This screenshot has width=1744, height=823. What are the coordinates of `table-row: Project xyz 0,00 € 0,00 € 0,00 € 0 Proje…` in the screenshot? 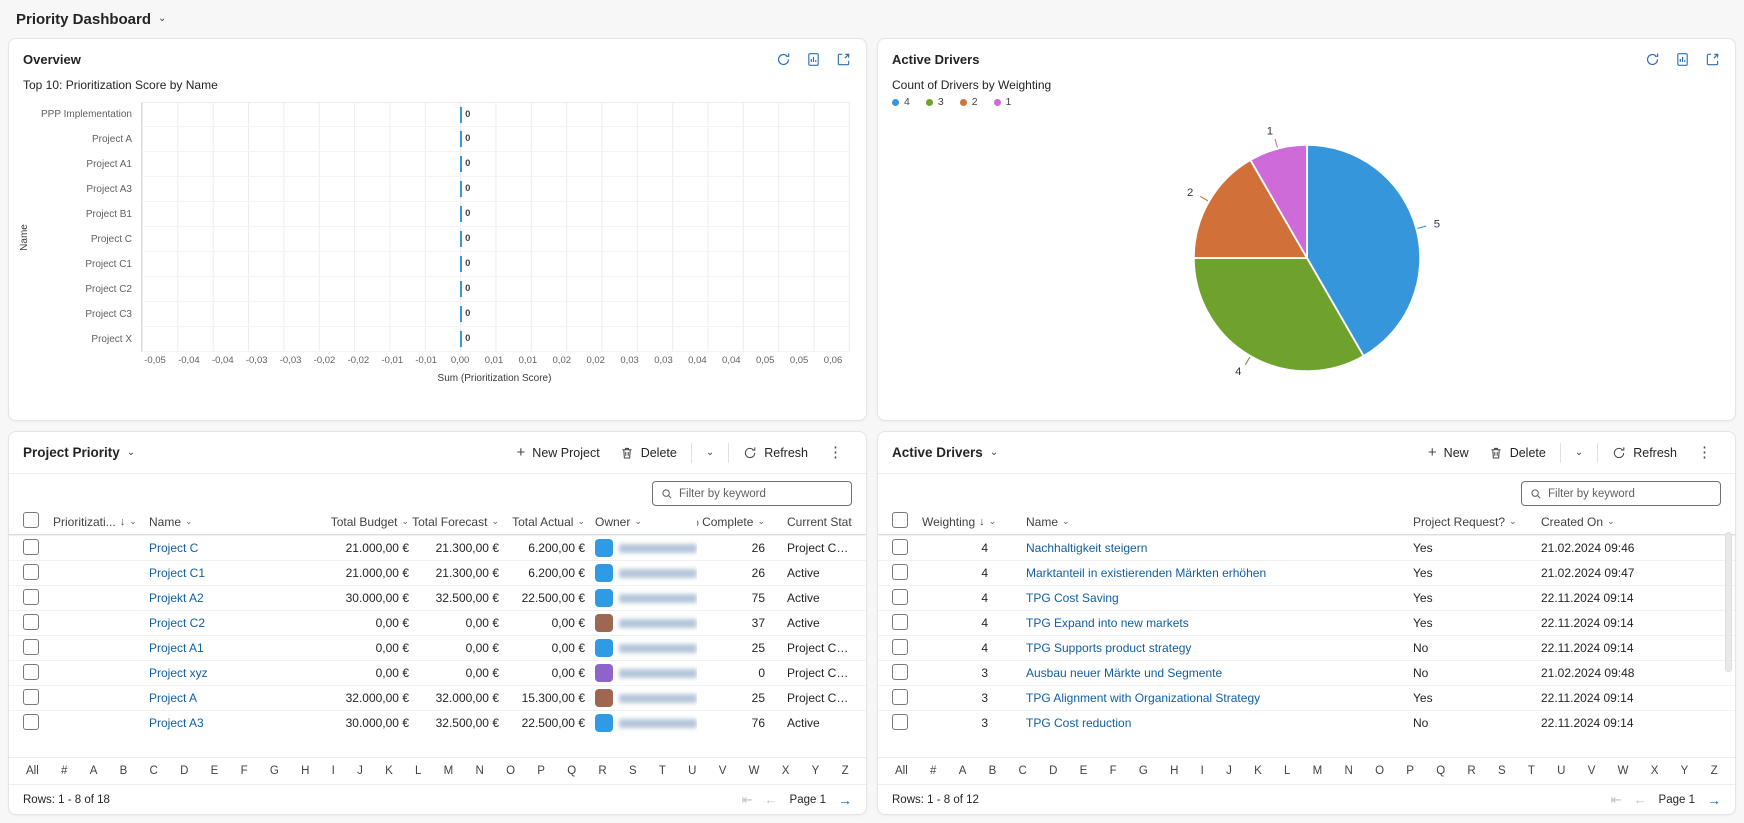 It's located at (437, 672).